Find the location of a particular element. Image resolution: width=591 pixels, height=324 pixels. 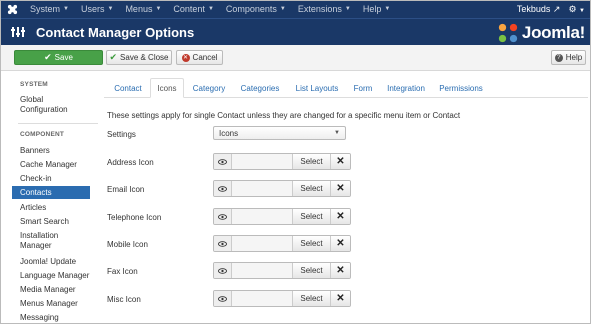

email-icon-label: Email Icon is located at coordinates (126, 189).